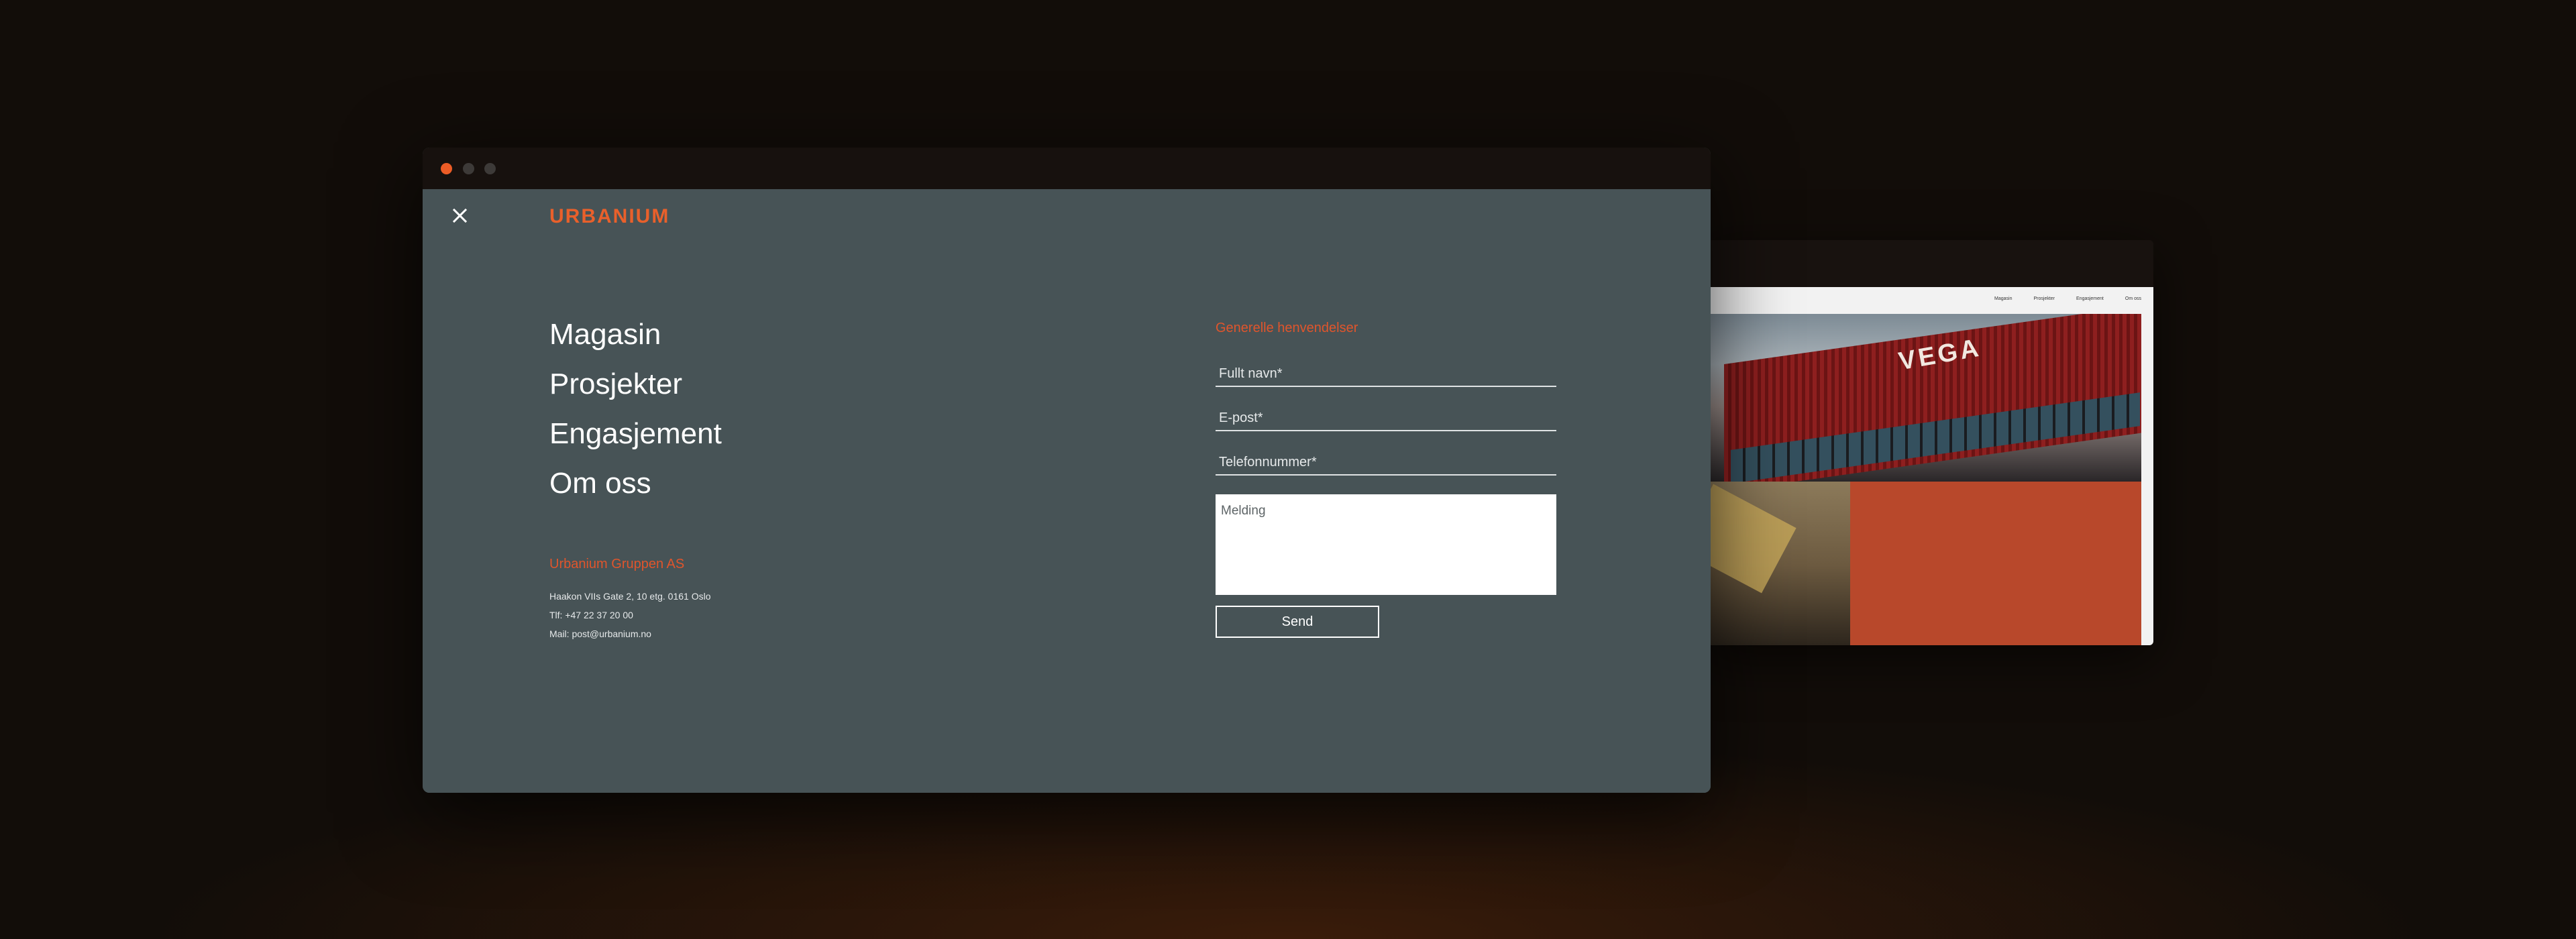 Image resolution: width=2576 pixels, height=939 pixels. Describe the element at coordinates (617, 564) in the screenshot. I see `company-name: Urbanium Gruppen AS` at that location.